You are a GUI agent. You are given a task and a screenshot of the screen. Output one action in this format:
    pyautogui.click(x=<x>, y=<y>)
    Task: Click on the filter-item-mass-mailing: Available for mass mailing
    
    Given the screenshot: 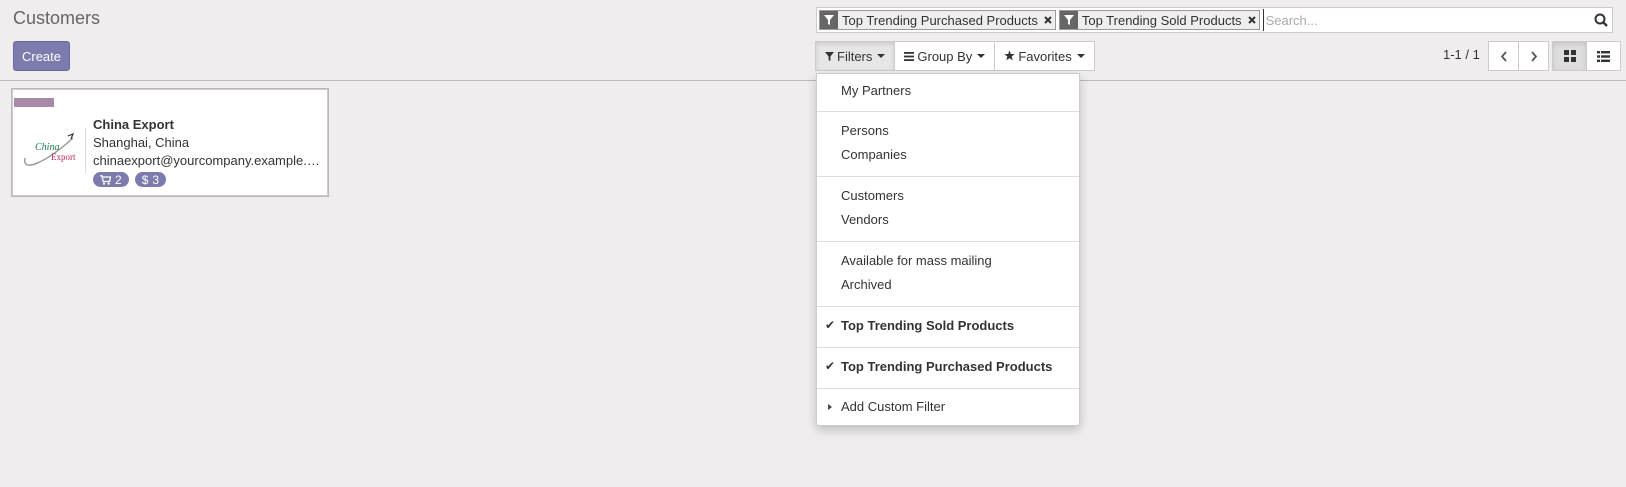 What is the action you would take?
    pyautogui.click(x=916, y=260)
    